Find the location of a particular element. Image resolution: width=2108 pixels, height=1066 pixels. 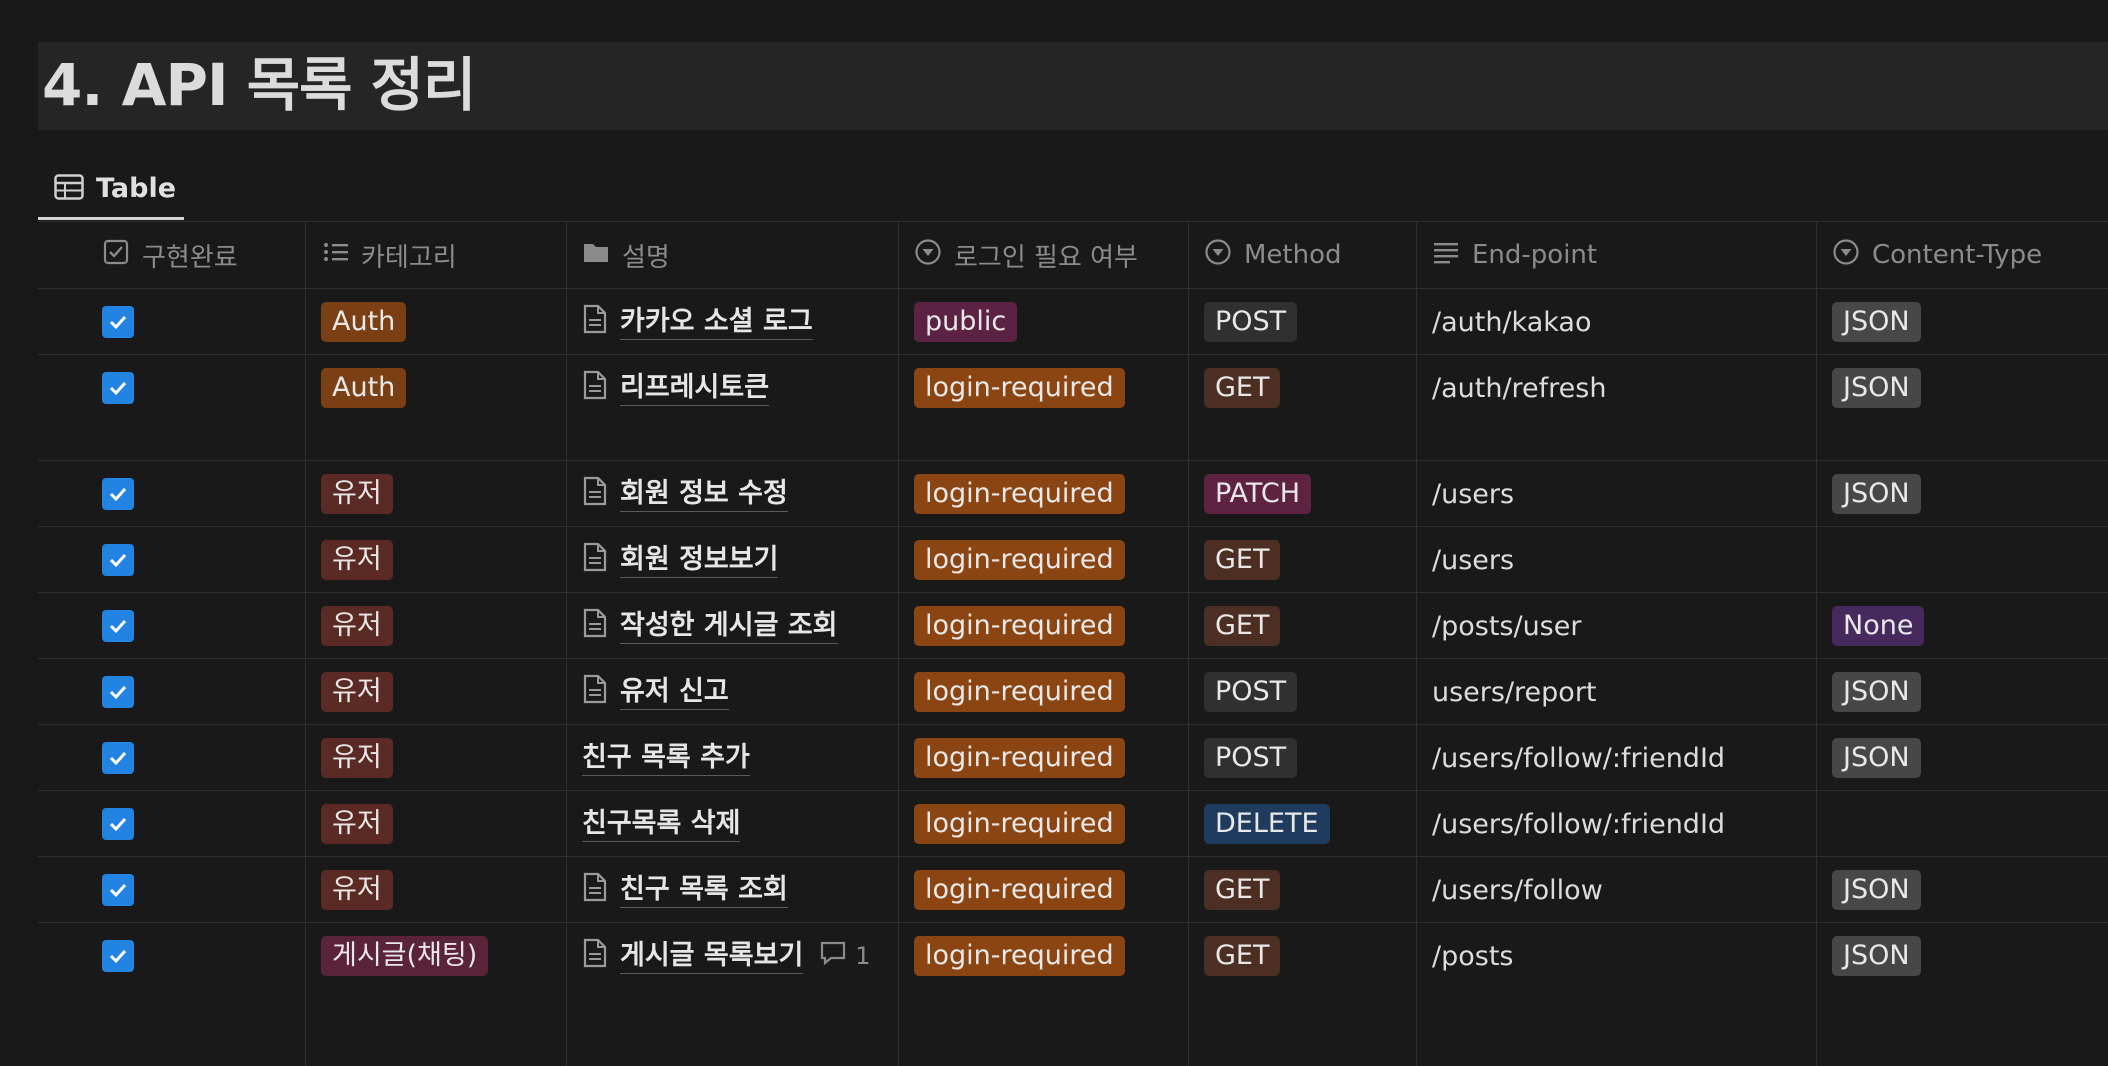

column-header: End-point is located at coordinates (1514, 255).